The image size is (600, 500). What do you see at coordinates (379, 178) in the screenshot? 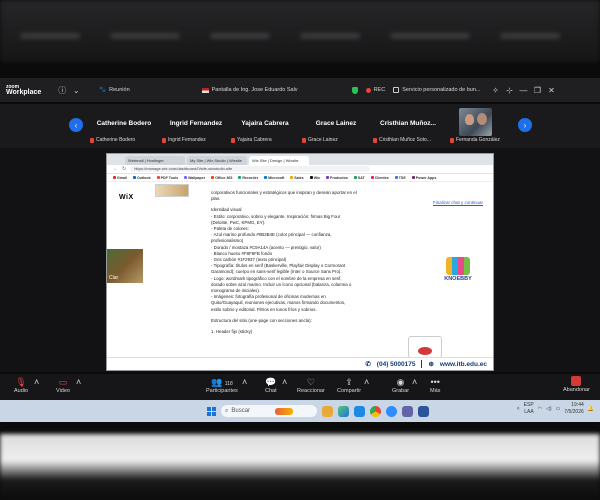
I see `bookmark-item: Clientes` at bounding box center [379, 178].